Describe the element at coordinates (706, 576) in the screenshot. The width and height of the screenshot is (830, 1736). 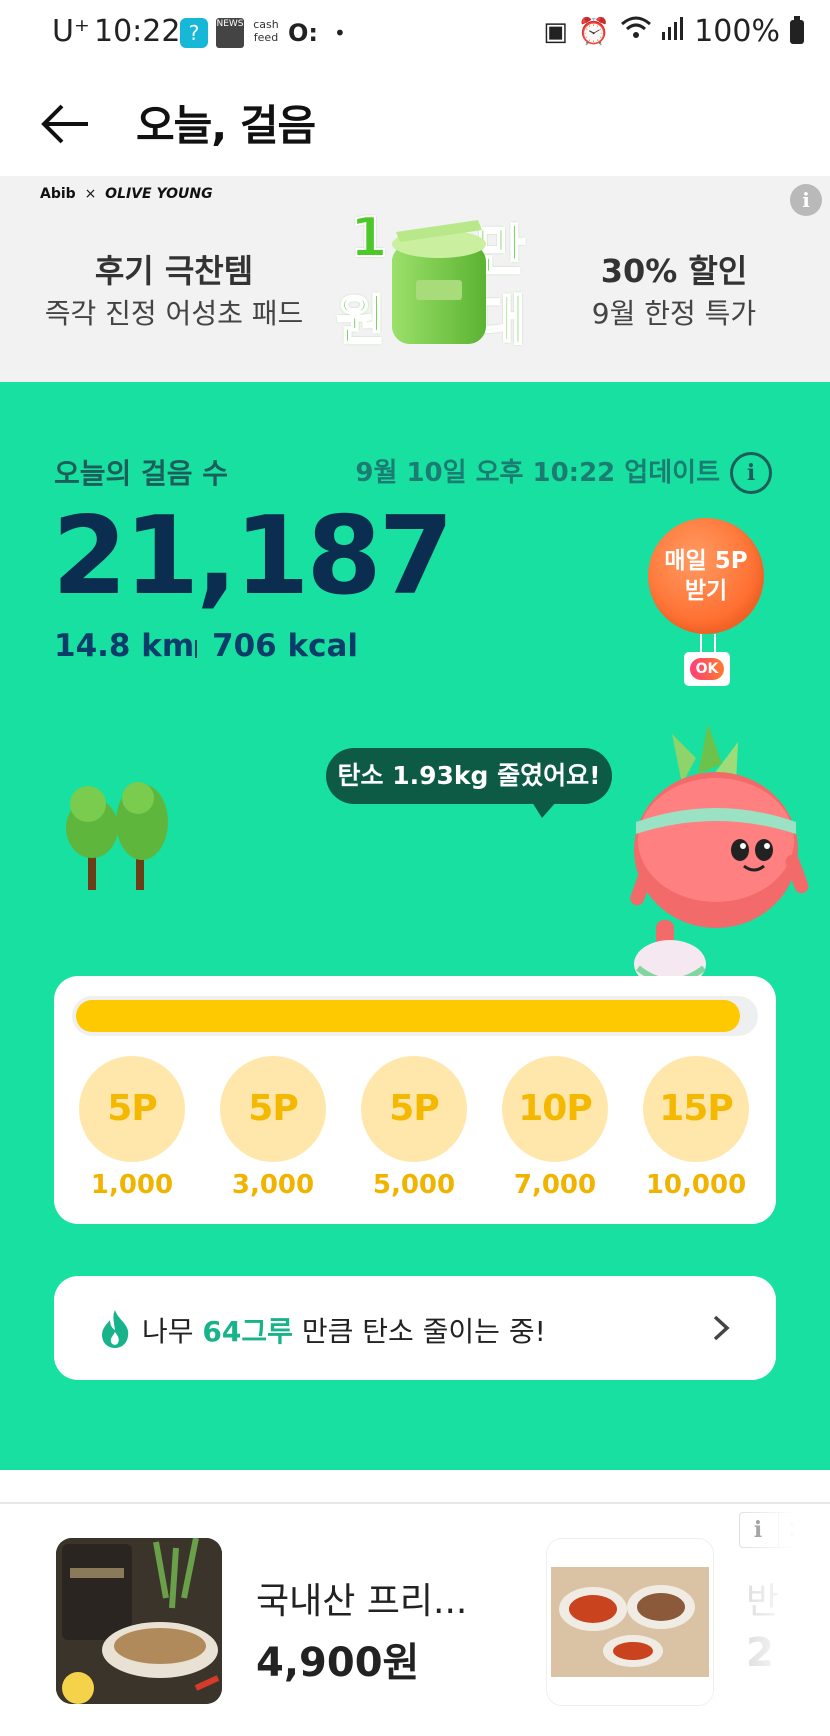
I see `daily-points-balloon: 매일 5P 받기` at that location.